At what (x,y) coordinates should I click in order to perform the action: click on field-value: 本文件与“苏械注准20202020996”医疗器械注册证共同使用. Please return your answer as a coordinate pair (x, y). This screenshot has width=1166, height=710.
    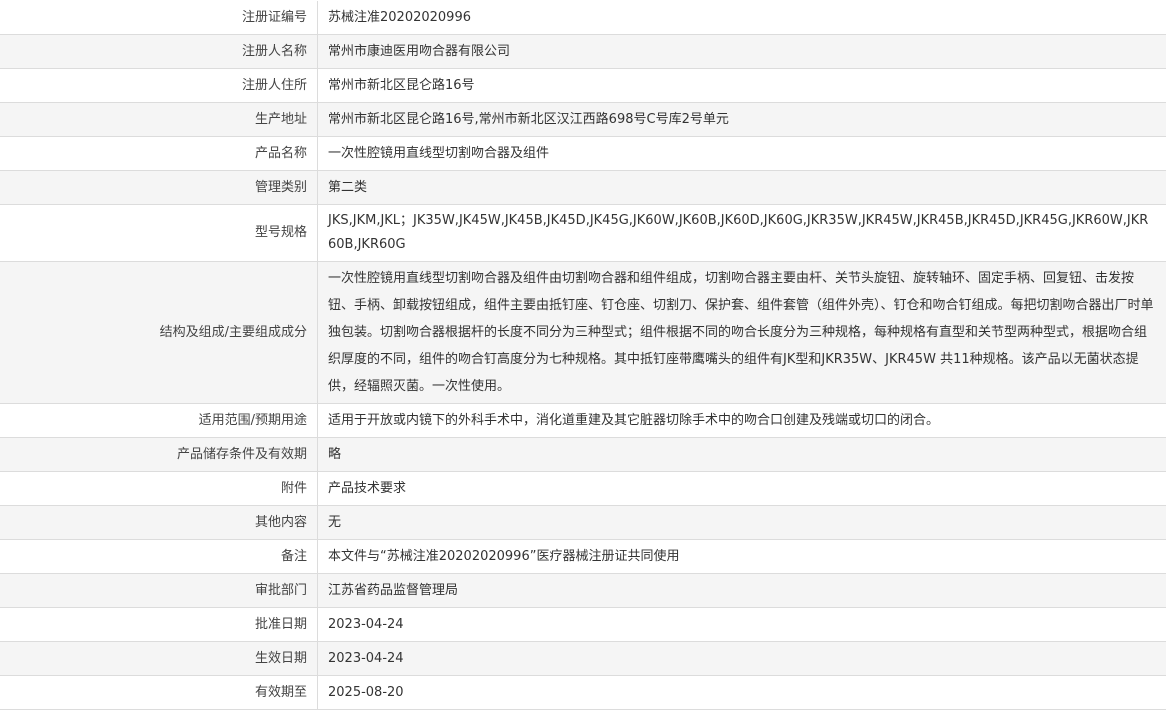
    Looking at the image, I should click on (742, 557).